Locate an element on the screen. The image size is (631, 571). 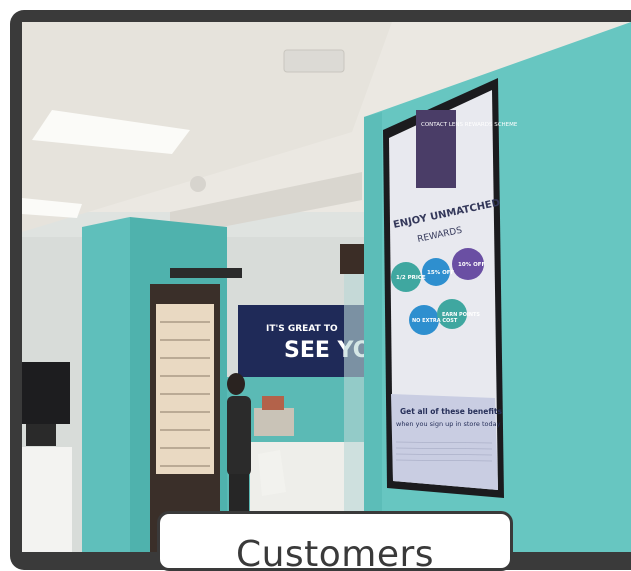
screen-footer-2: when you sign up in store today is located at coordinates (448, 424).